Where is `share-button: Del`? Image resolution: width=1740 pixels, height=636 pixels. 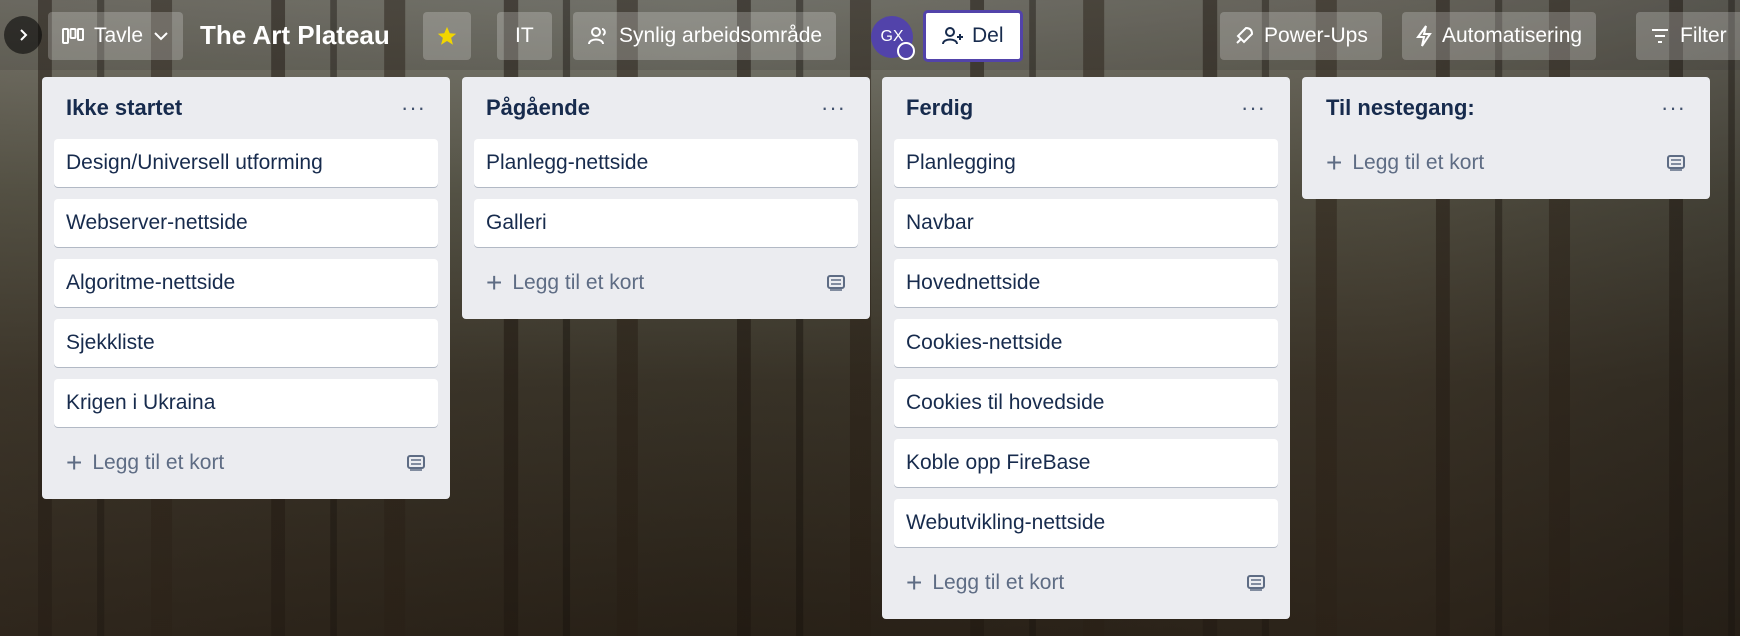
share-button: Del is located at coordinates (973, 36).